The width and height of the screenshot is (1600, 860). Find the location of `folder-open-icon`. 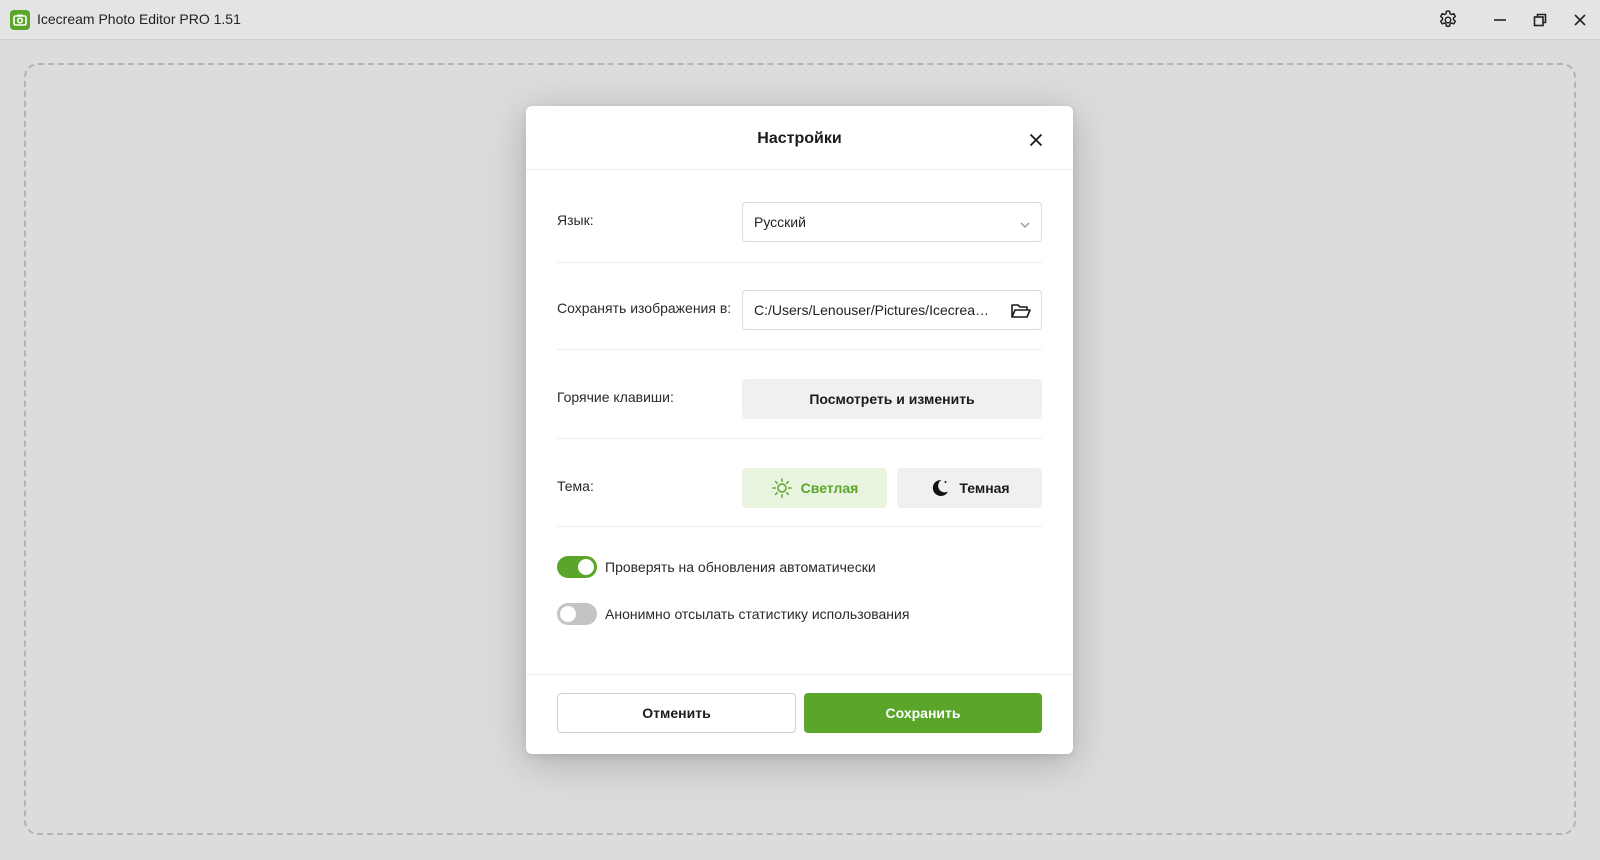

folder-open-icon is located at coordinates (1021, 311).